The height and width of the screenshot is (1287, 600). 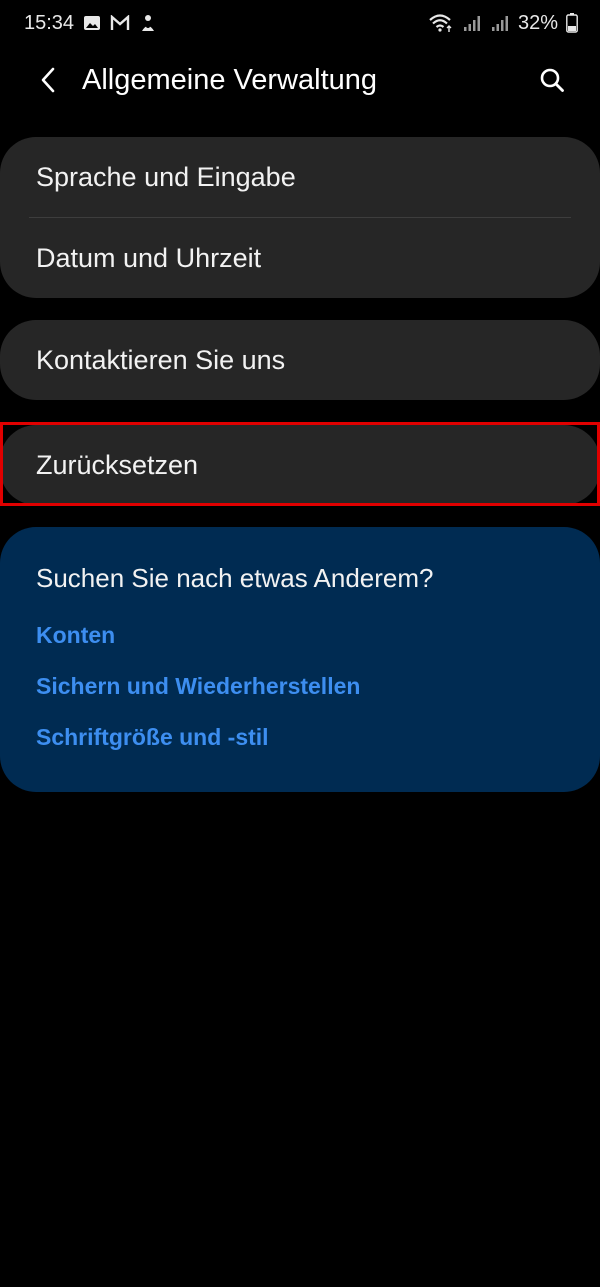 I want to click on gmail-icon, so click(x=120, y=23).